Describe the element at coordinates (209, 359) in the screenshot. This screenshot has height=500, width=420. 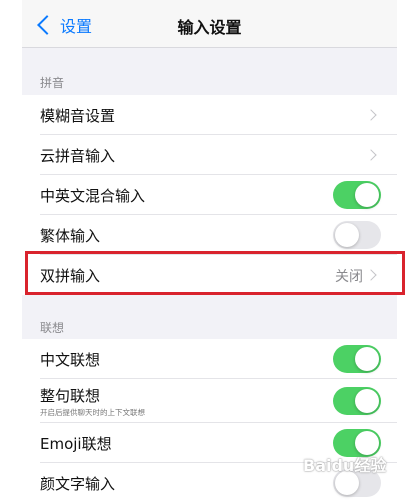
I see `row-chinese-association: 中文联想` at that location.